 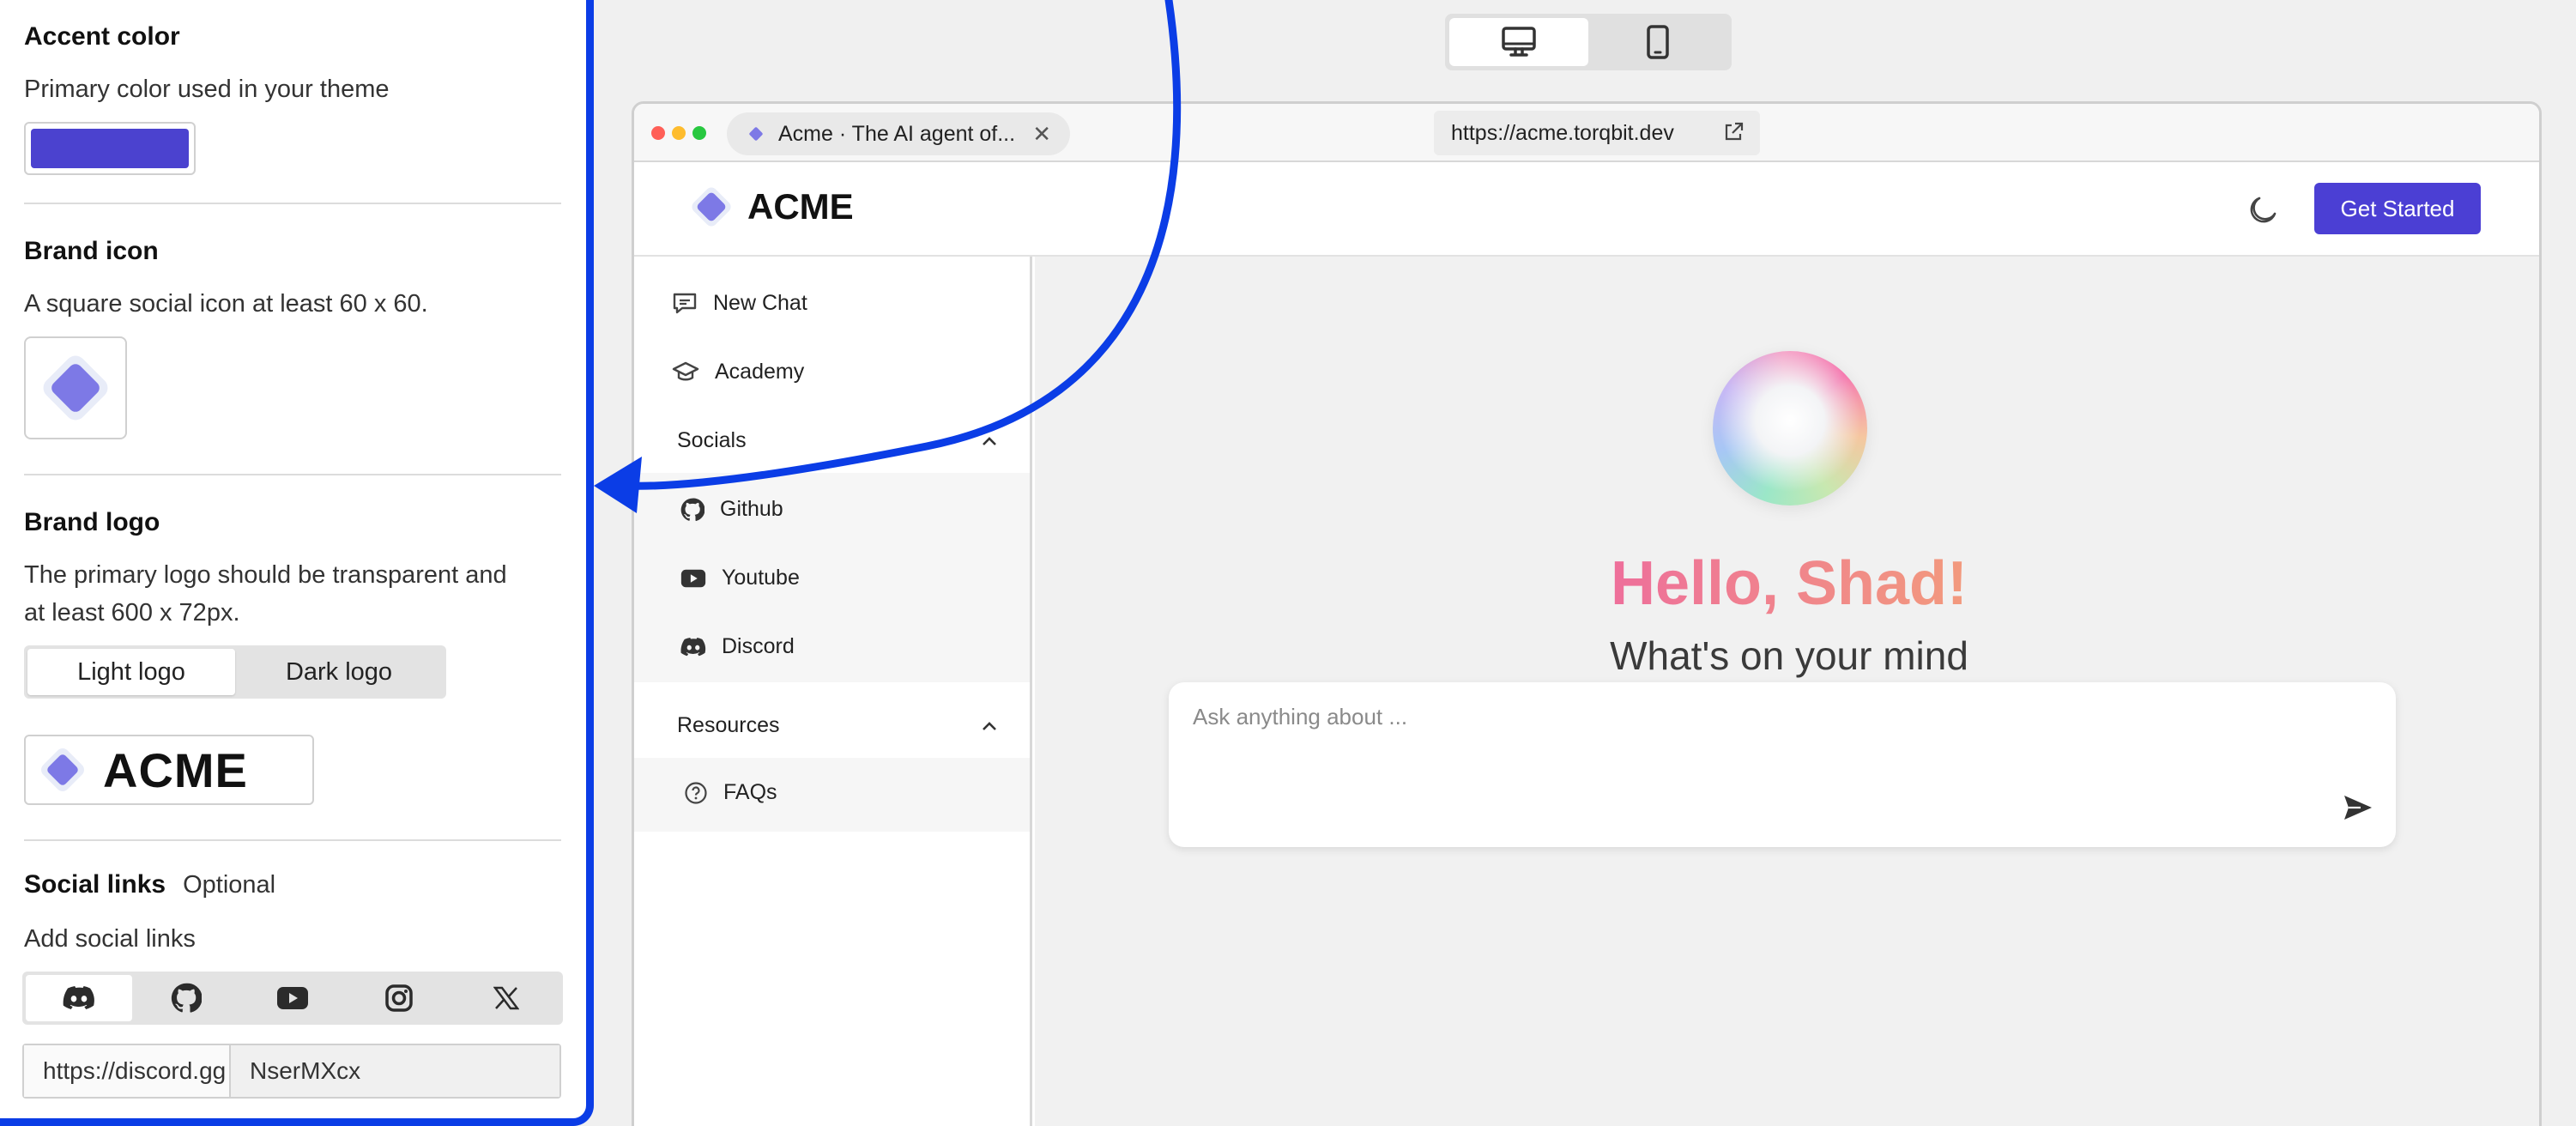 I want to click on social-url-field: https://discord.gg, so click(x=291, y=1071).